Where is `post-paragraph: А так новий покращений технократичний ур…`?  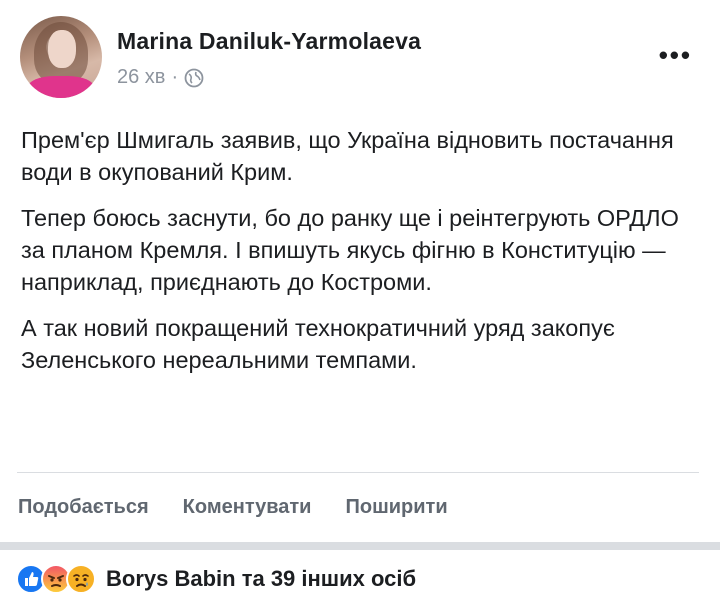
post-paragraph: А так новий покращений технократичний ур… is located at coordinates (318, 344).